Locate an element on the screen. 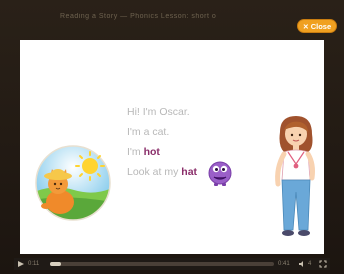 The height and width of the screenshot is (274, 344). highlighted-word: hat is located at coordinates (189, 172).